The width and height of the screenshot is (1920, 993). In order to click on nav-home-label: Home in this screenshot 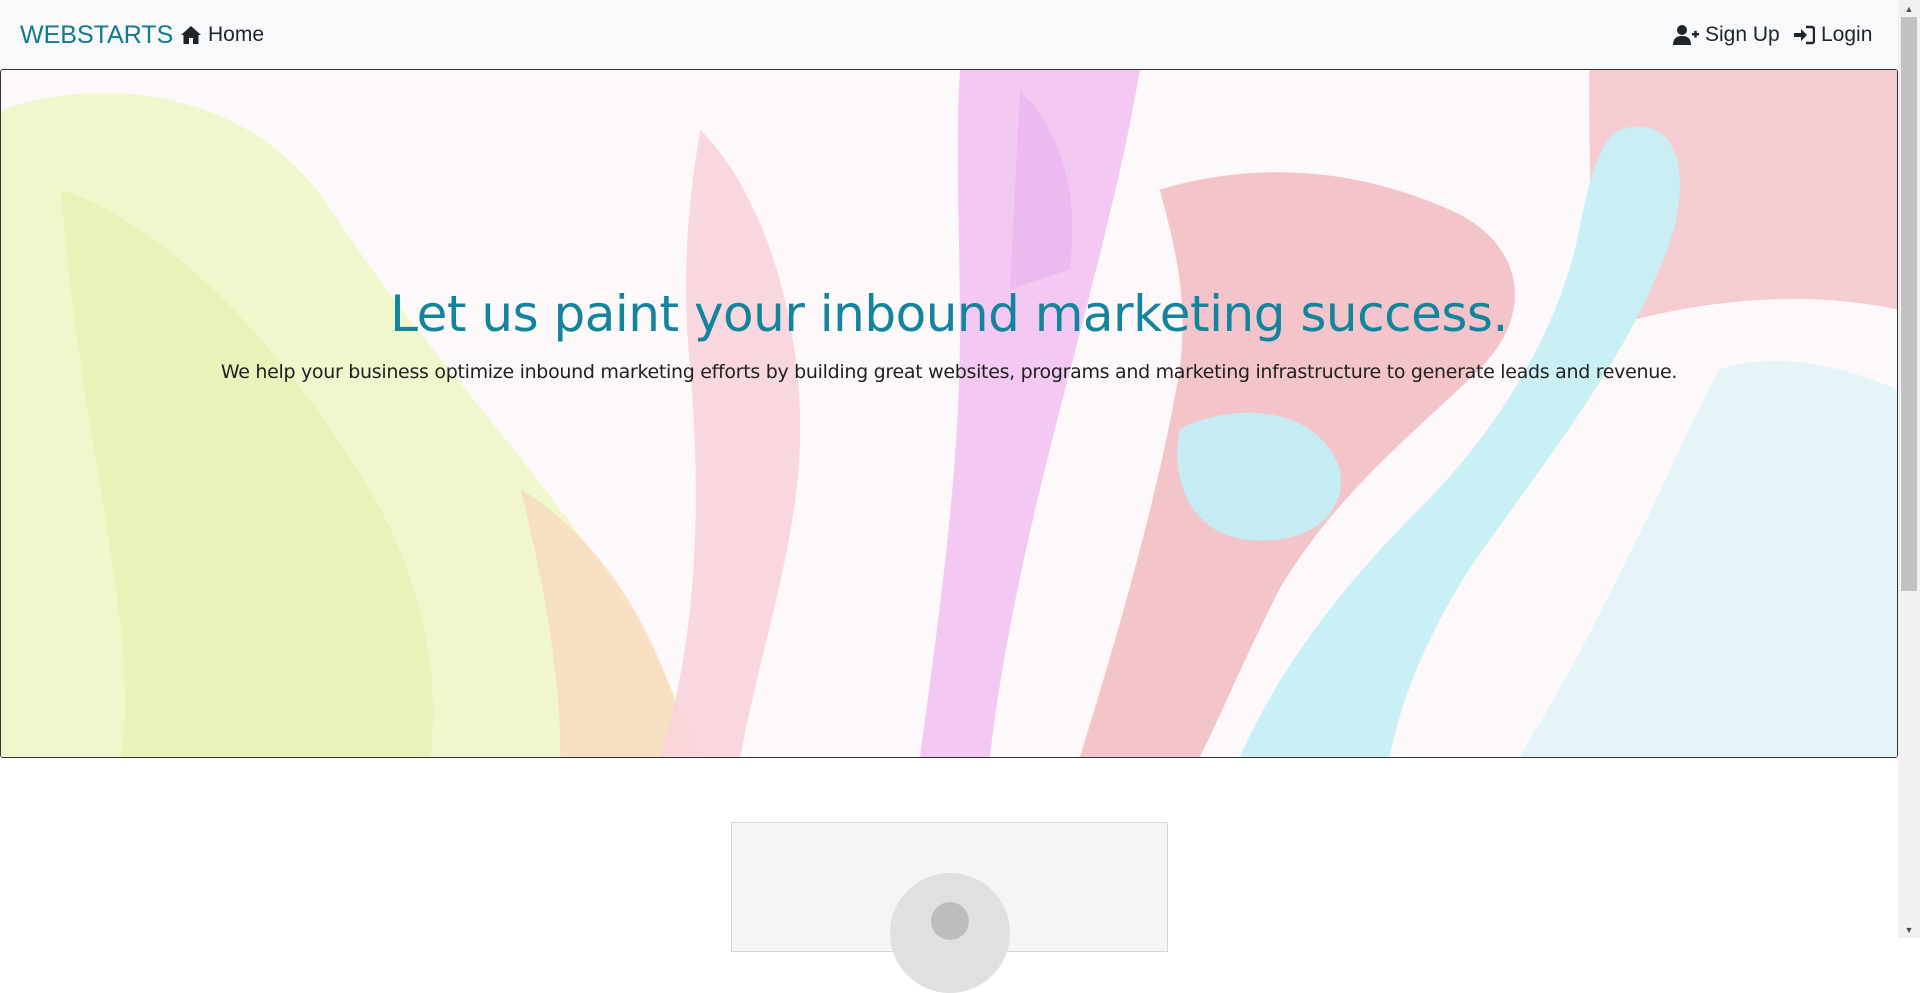, I will do `click(236, 34)`.